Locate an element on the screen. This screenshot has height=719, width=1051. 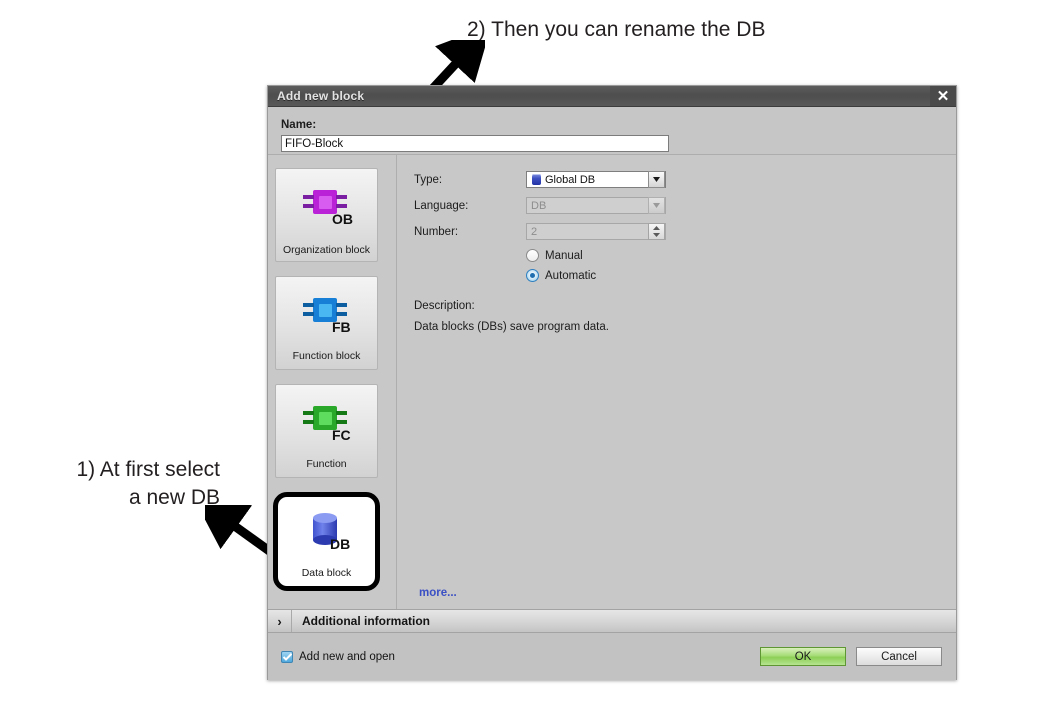
manual-label: Manual is located at coordinates (564, 255).